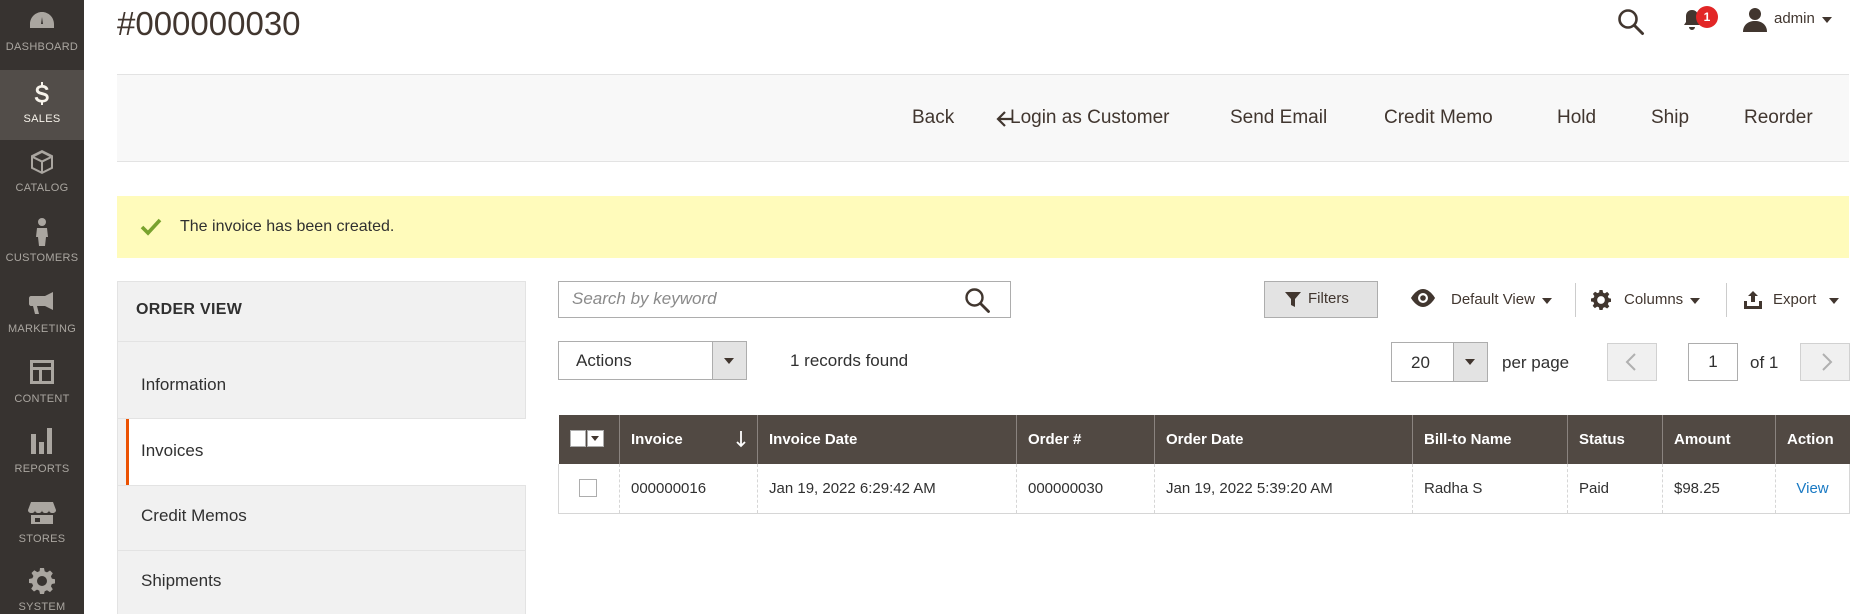 This screenshot has width=1864, height=614. I want to click on nav-label: DASHBOARD, so click(42, 47).